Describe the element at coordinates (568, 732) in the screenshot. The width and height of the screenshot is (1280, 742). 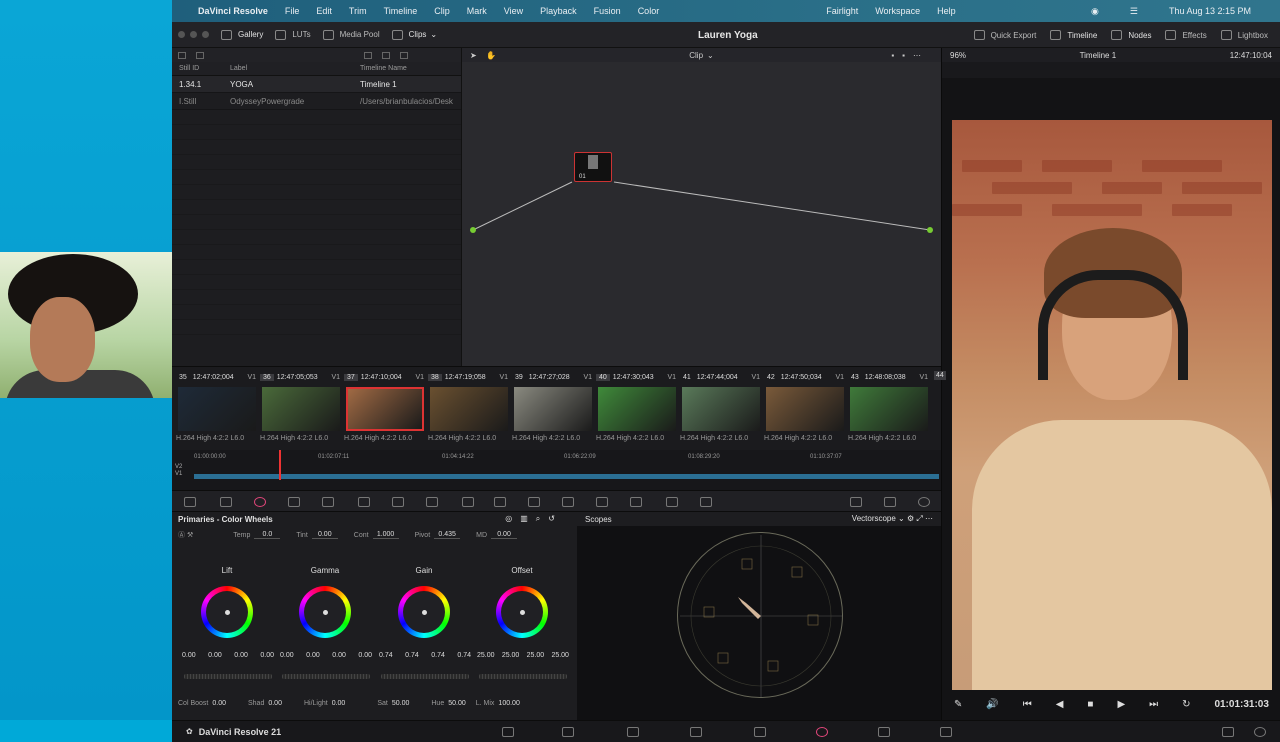
I see `cut-page-icon` at that location.